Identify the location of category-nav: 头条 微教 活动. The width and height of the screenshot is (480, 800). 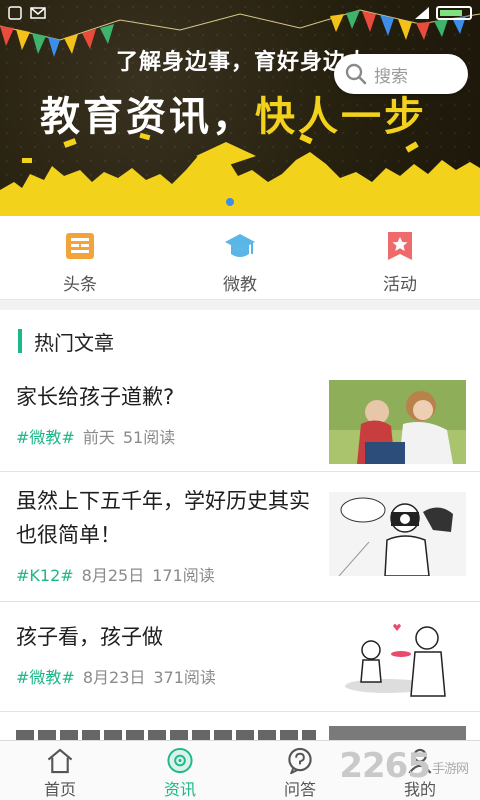
(240, 258).